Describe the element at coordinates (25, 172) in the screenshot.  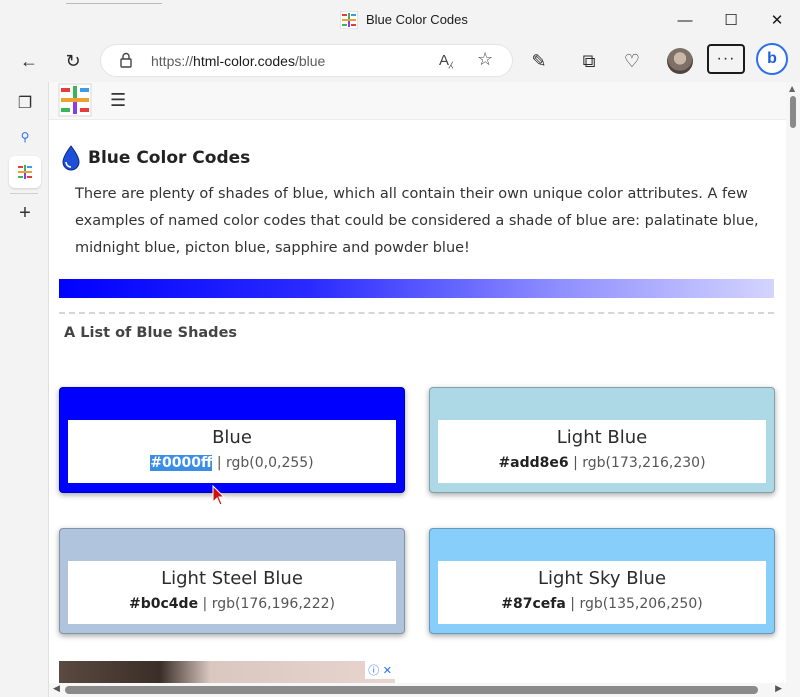
I see `site-tab-icon` at that location.